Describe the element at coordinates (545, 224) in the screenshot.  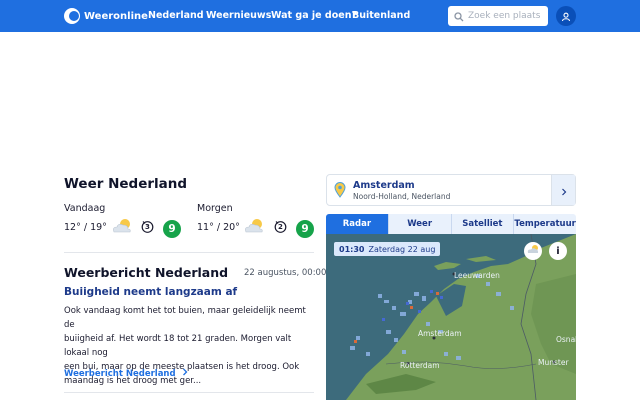
I see `tab-temperatuur: Temperatuur` at that location.